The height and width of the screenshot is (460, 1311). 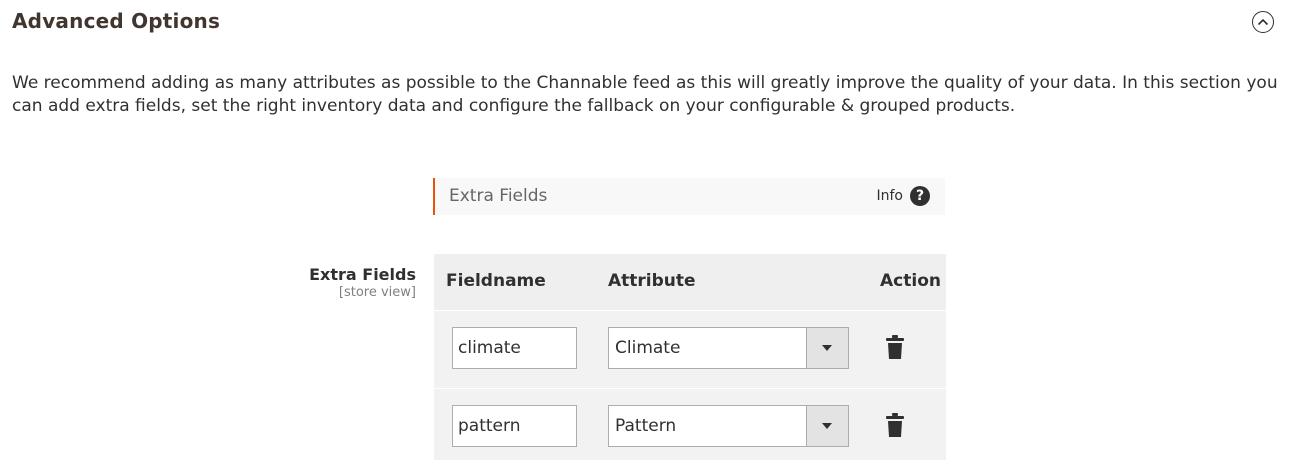 What do you see at coordinates (498, 196) in the screenshot?
I see `subheader-title: Extra Fields` at bounding box center [498, 196].